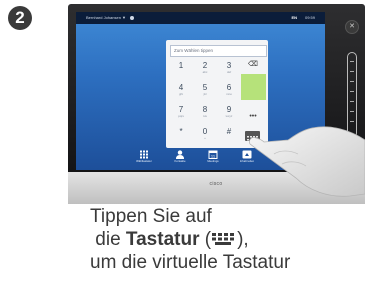 This screenshot has height=295, width=365. I want to click on nav-contacts: Kontakte, so click(180, 160).